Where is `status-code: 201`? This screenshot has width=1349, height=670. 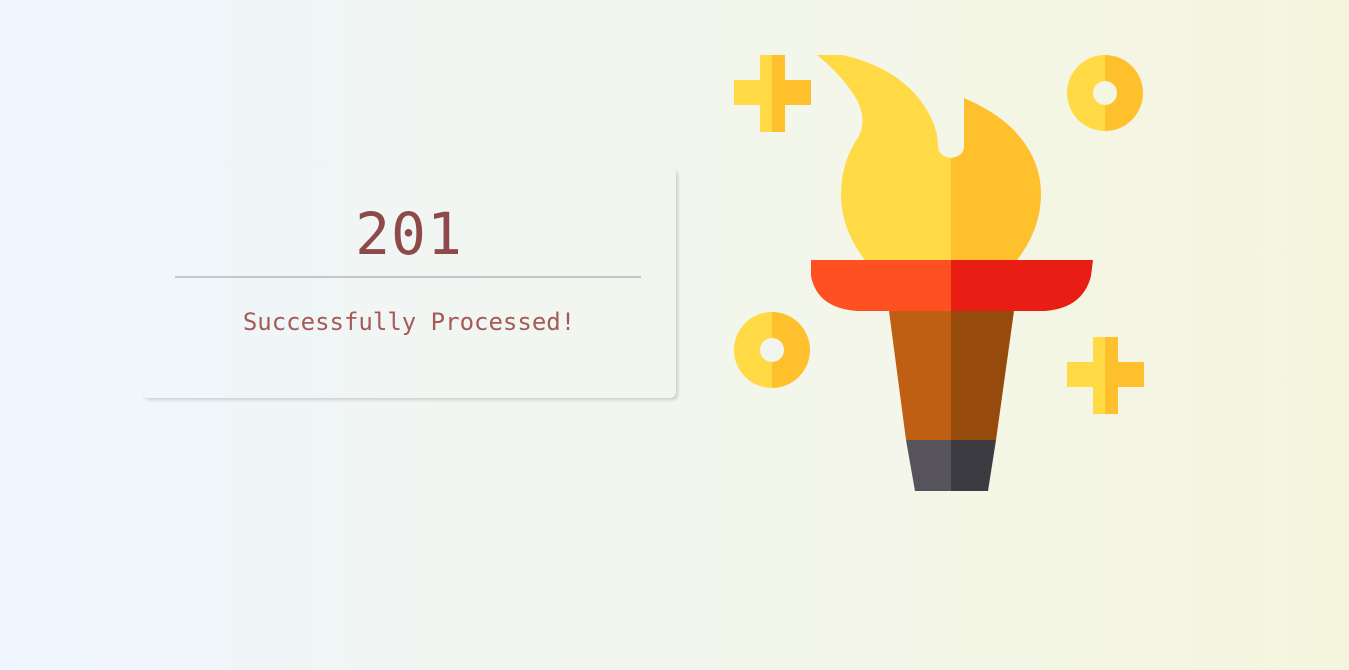 status-code: 201 is located at coordinates (409, 234).